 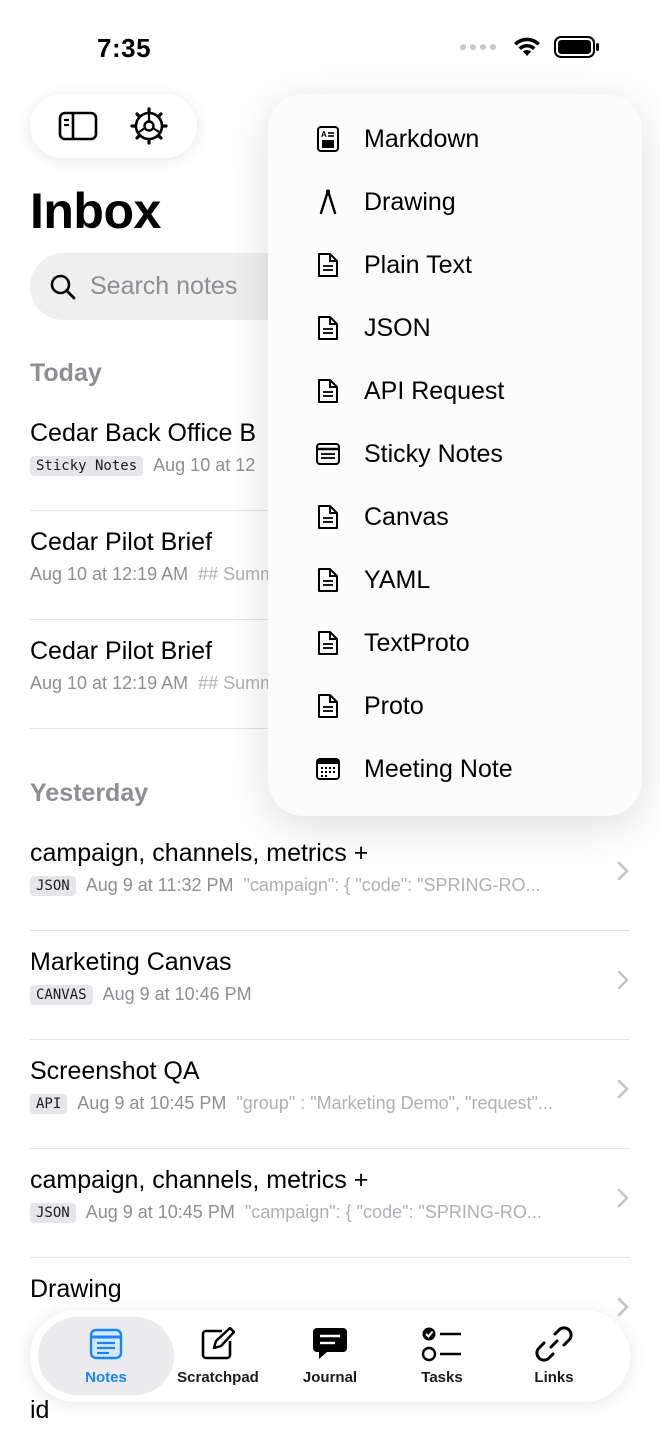 I want to click on menu-item-yaml: YAML, so click(x=455, y=580).